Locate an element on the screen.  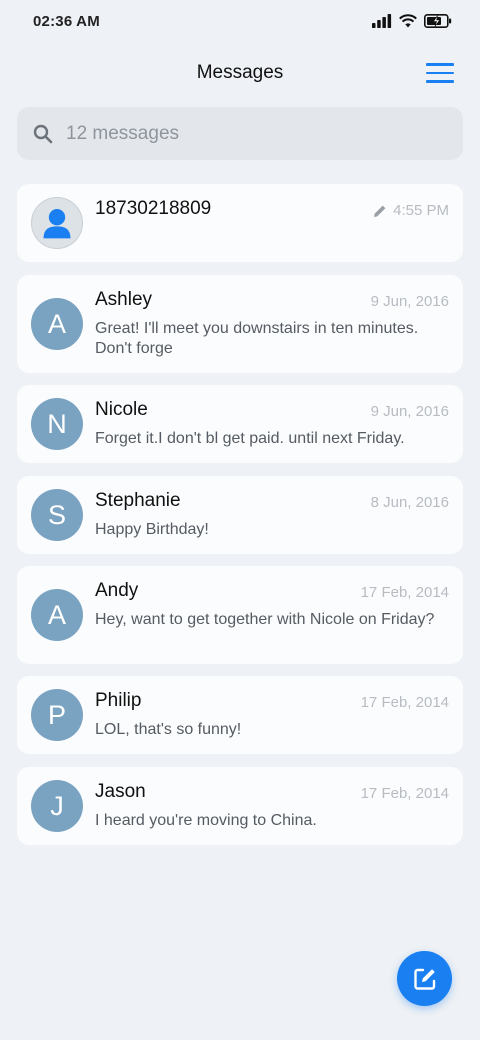
avatar: N is located at coordinates (57, 424).